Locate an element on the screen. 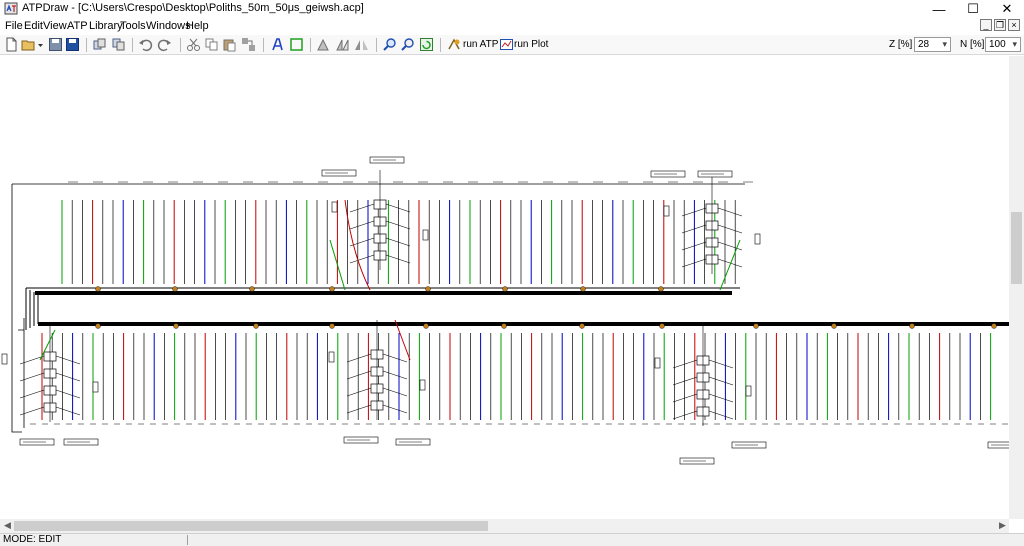  redo-icon is located at coordinates (164, 44).